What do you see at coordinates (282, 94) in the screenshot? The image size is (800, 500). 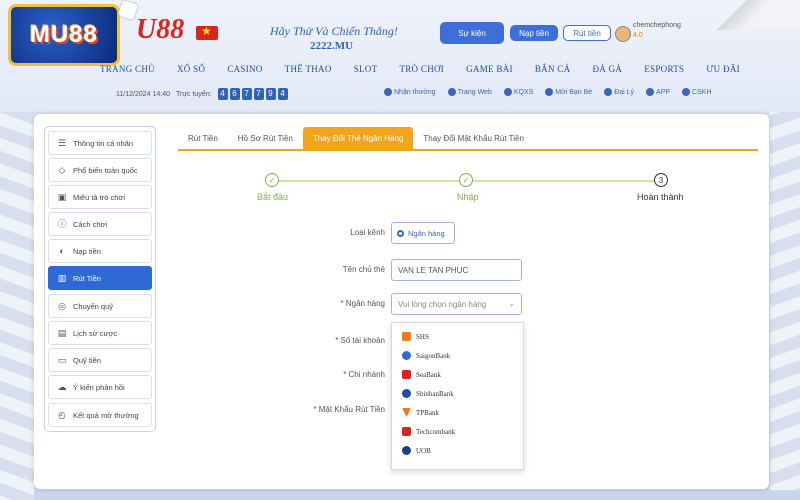 I see `online-digit: 4` at bounding box center [282, 94].